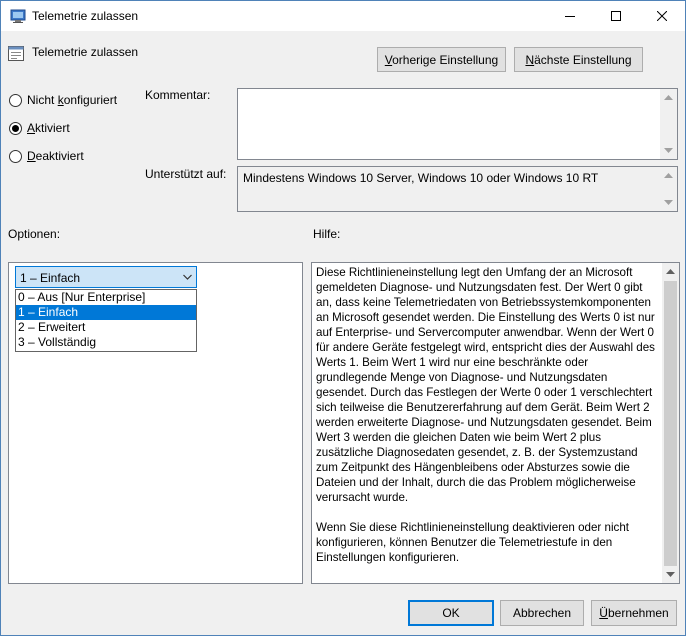  What do you see at coordinates (50, 278) in the screenshot?
I see `telemetry-level-value: 1 – Einfach` at bounding box center [50, 278].